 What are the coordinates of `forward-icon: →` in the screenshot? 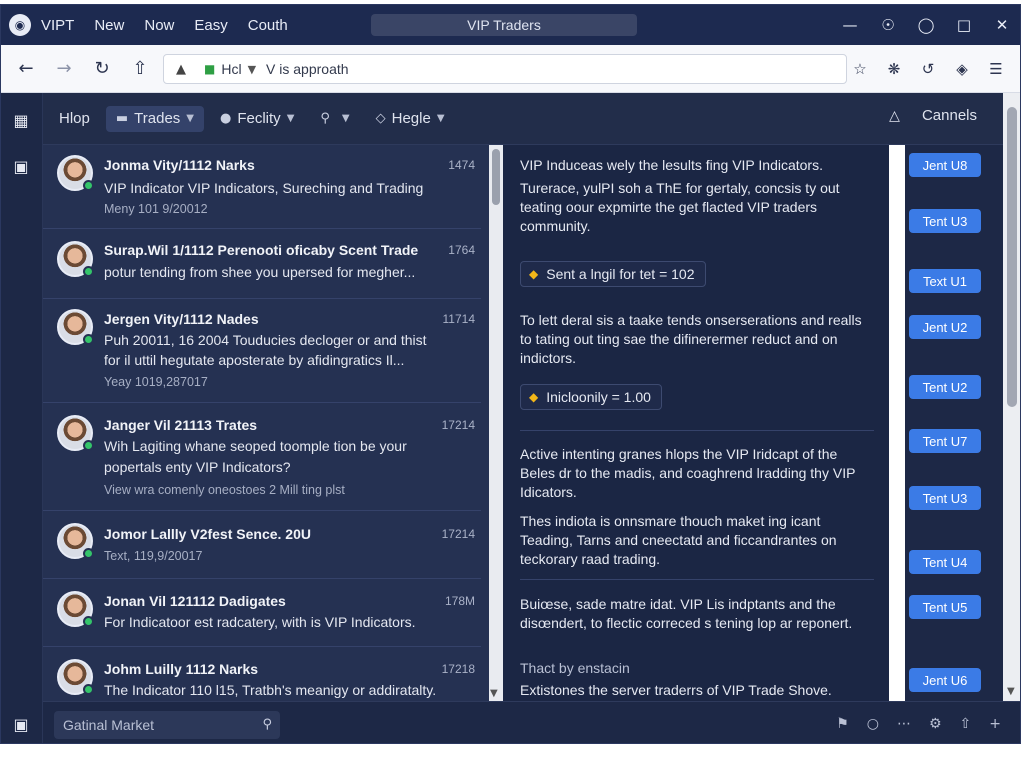 It's located at (64, 69).